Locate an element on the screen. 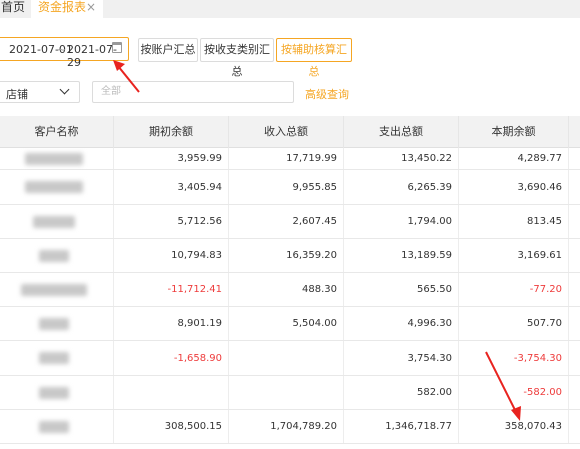 The height and width of the screenshot is (449, 580). tab-fund-report: 资金报表 × is located at coordinates (67, 9).